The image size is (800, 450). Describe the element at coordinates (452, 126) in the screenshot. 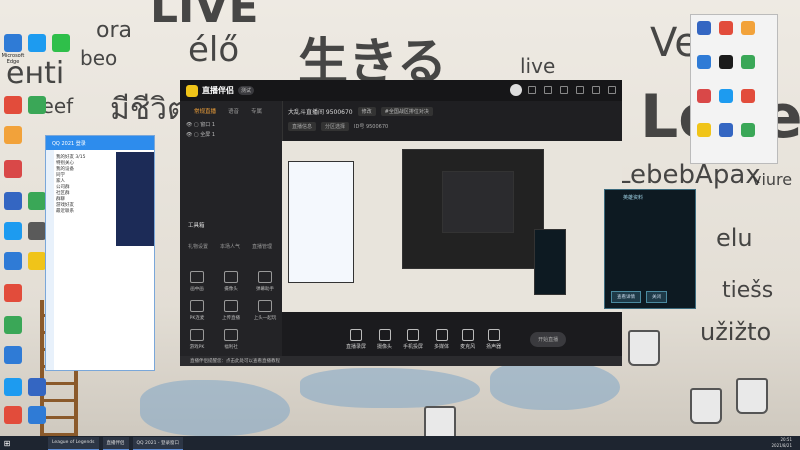

I see `room-info-row: 直播信息 分区选择 ID号 9500670` at that location.